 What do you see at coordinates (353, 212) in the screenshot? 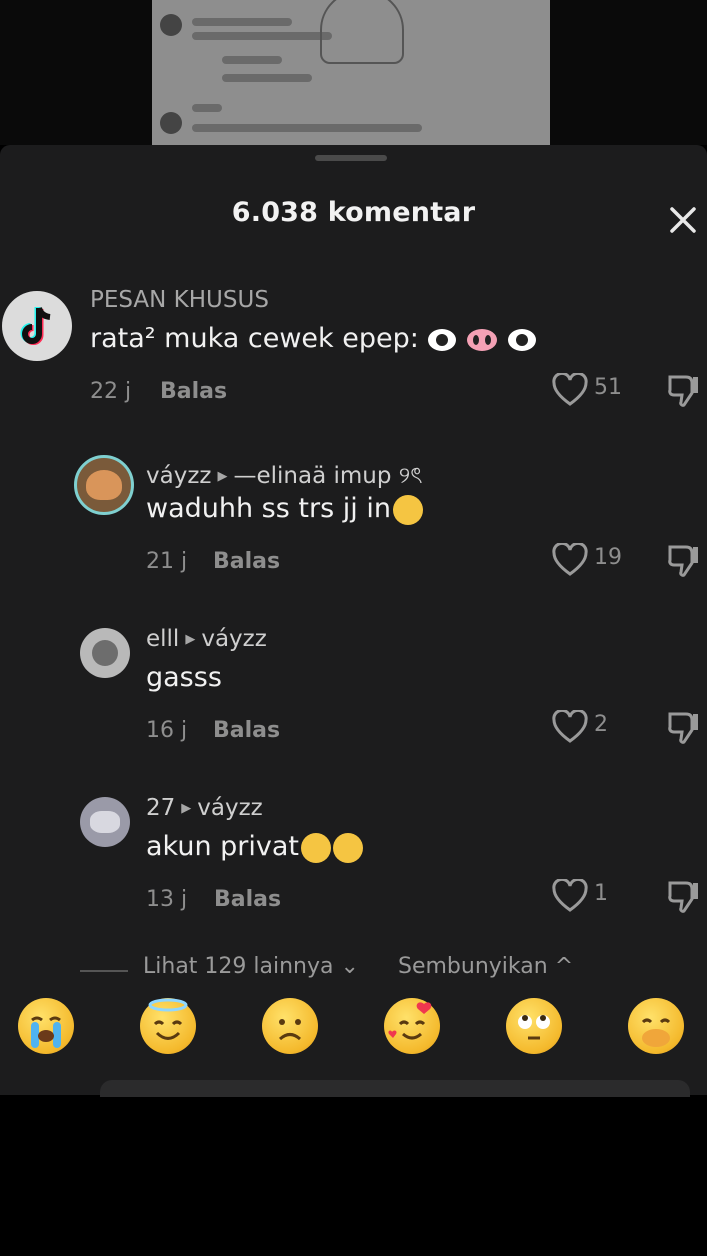
I see `comment-count-title: 6.038 komentar` at bounding box center [353, 212].